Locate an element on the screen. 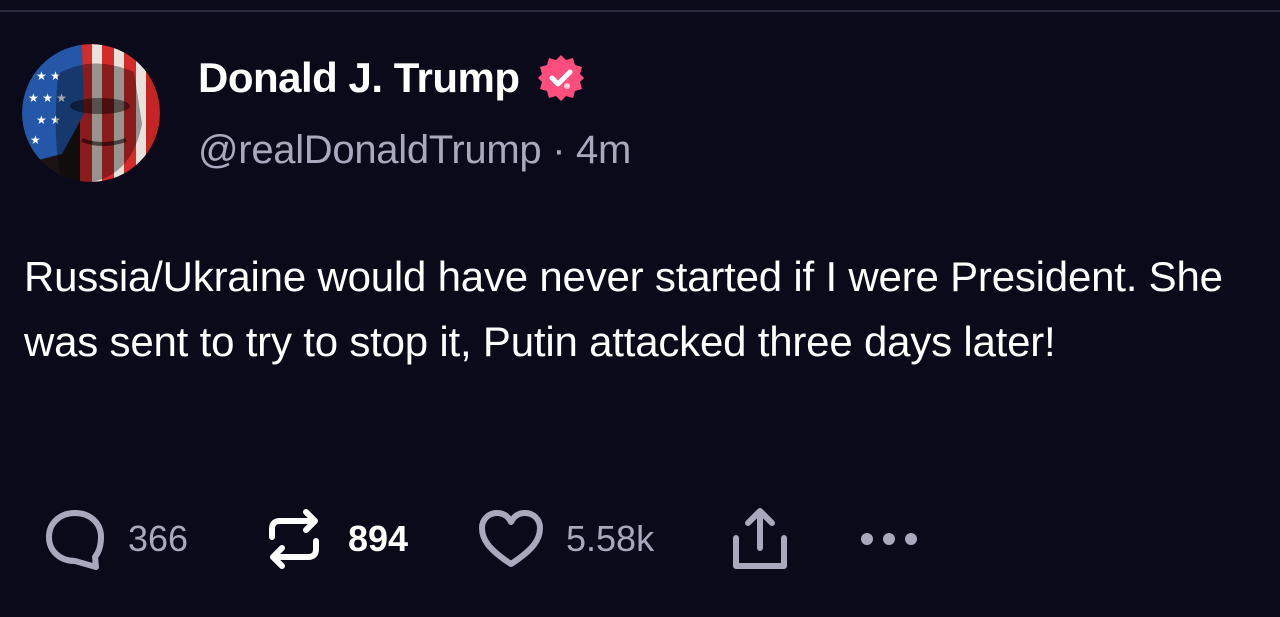  verified-badge-icon is located at coordinates (561, 78).